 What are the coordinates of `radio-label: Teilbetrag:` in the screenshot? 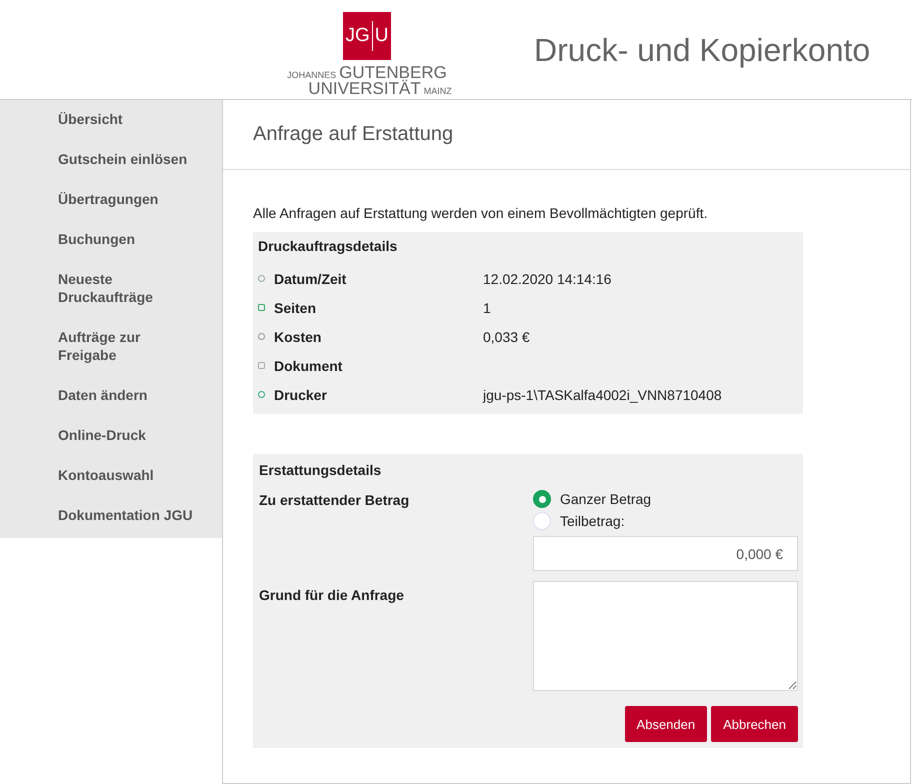 It's located at (592, 521).